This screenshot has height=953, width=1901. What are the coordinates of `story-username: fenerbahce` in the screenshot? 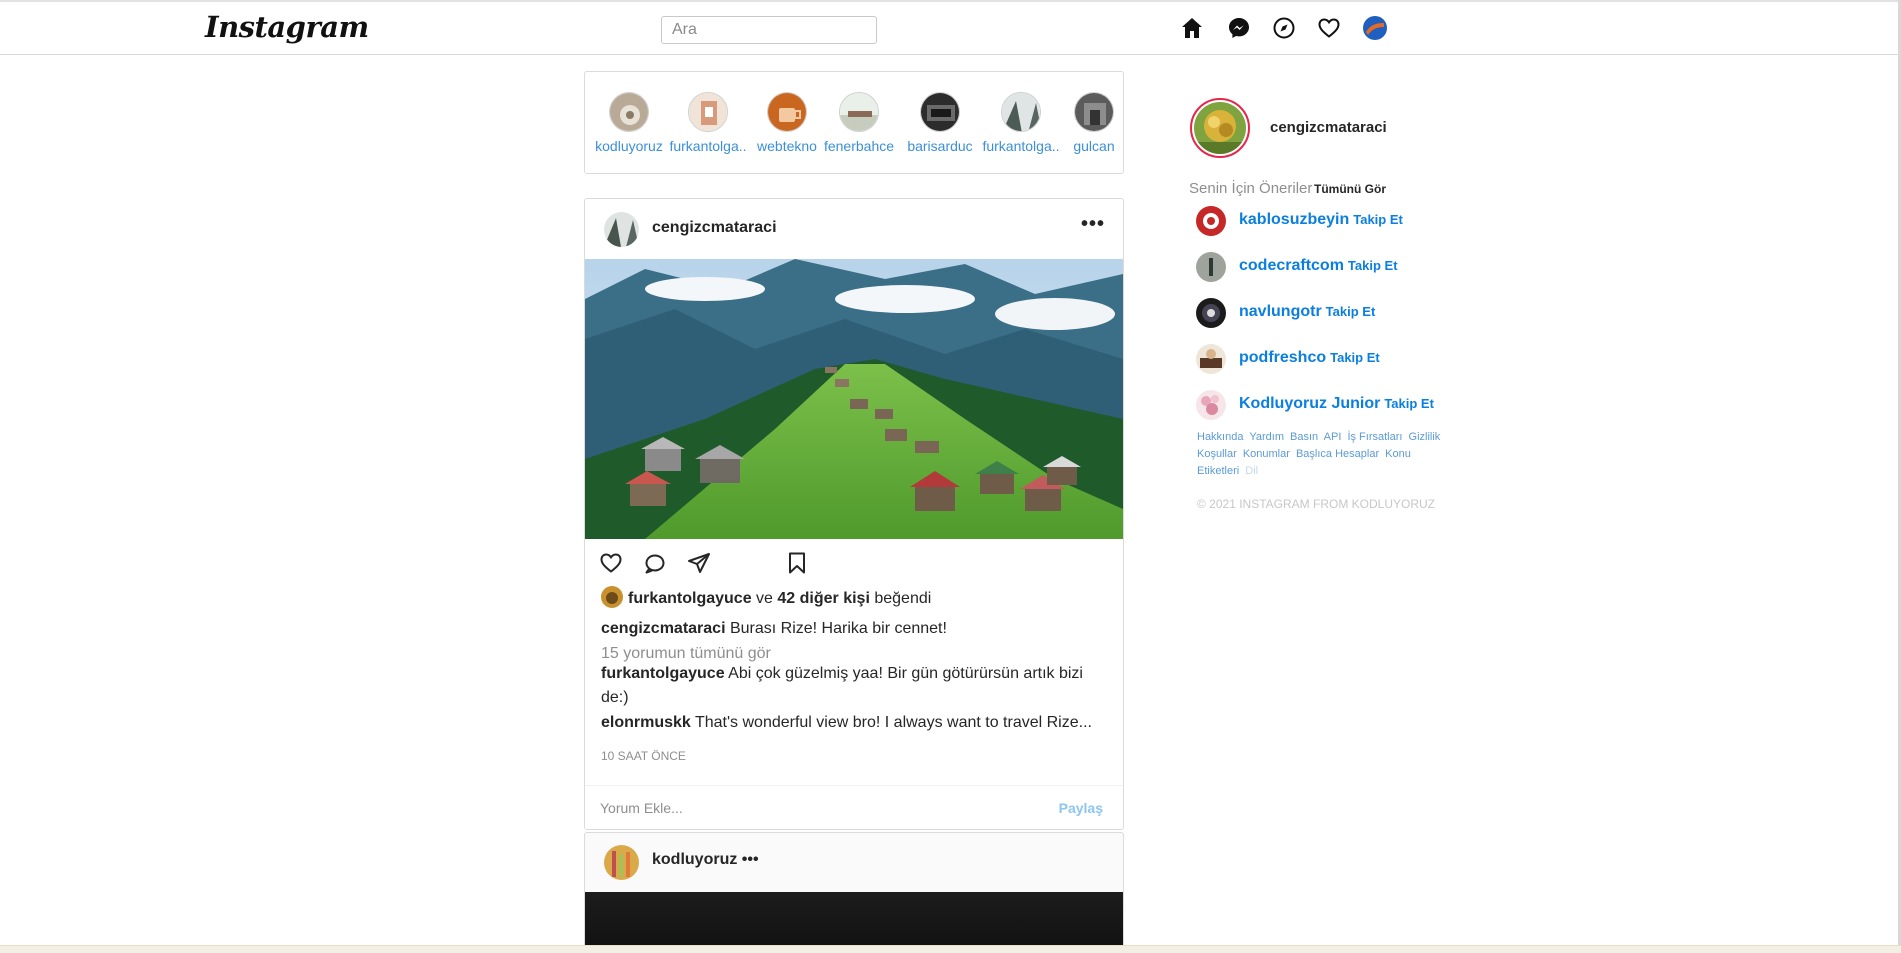 It's located at (859, 146).